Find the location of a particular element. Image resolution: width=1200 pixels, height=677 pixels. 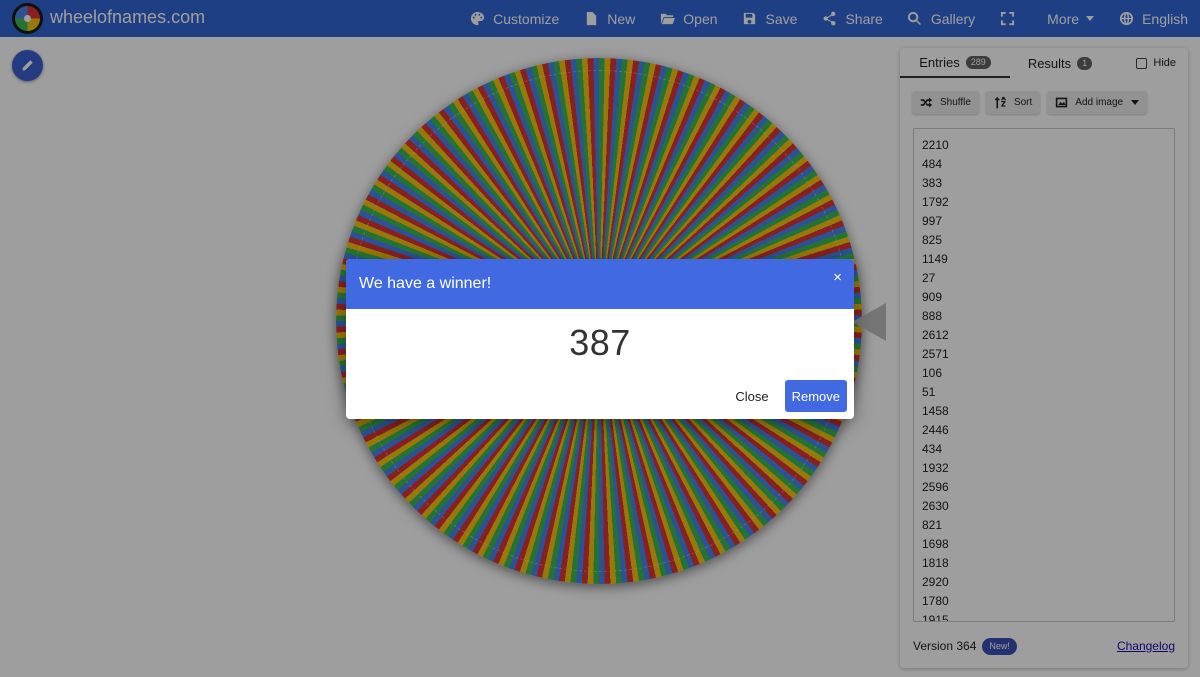

close-button: Close is located at coordinates (751, 396).